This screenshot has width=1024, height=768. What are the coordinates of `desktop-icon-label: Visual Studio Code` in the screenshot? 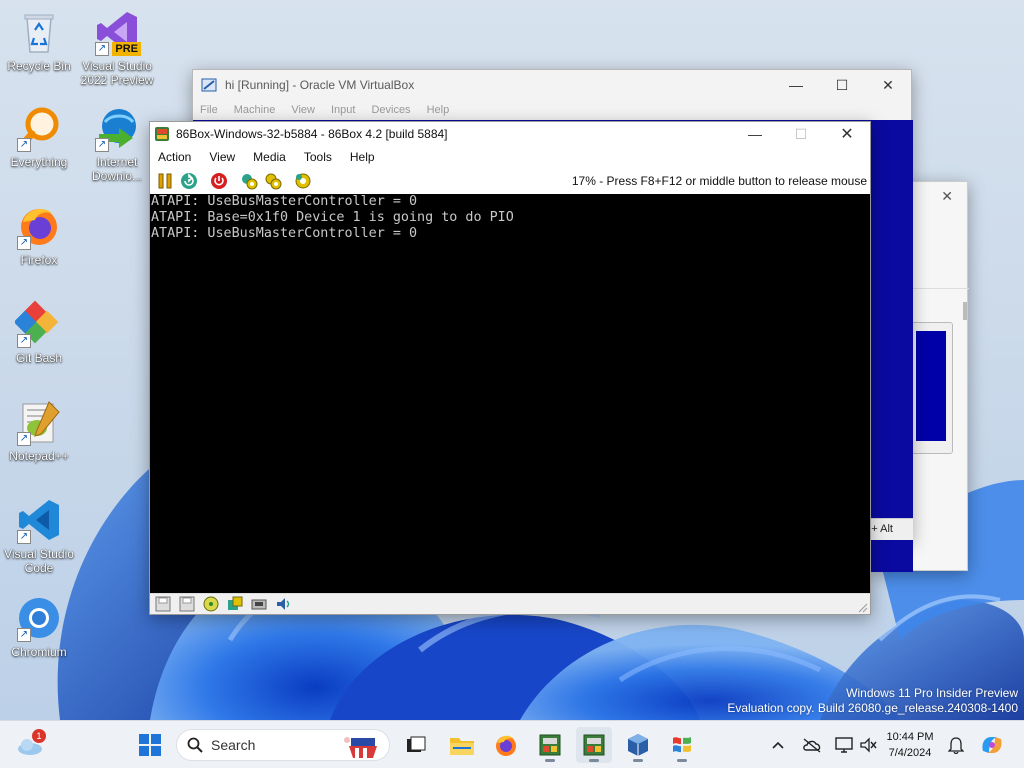 It's located at (39, 561).